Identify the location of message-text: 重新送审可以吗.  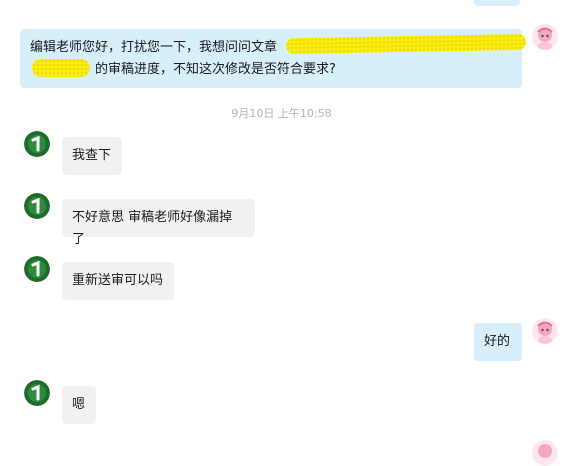
(118, 280).